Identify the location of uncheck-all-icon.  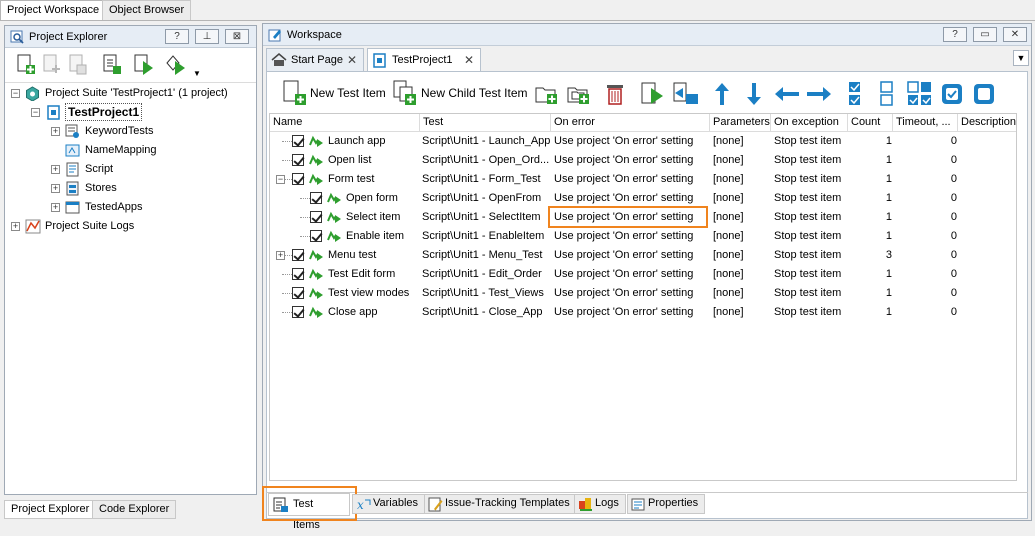
(888, 94).